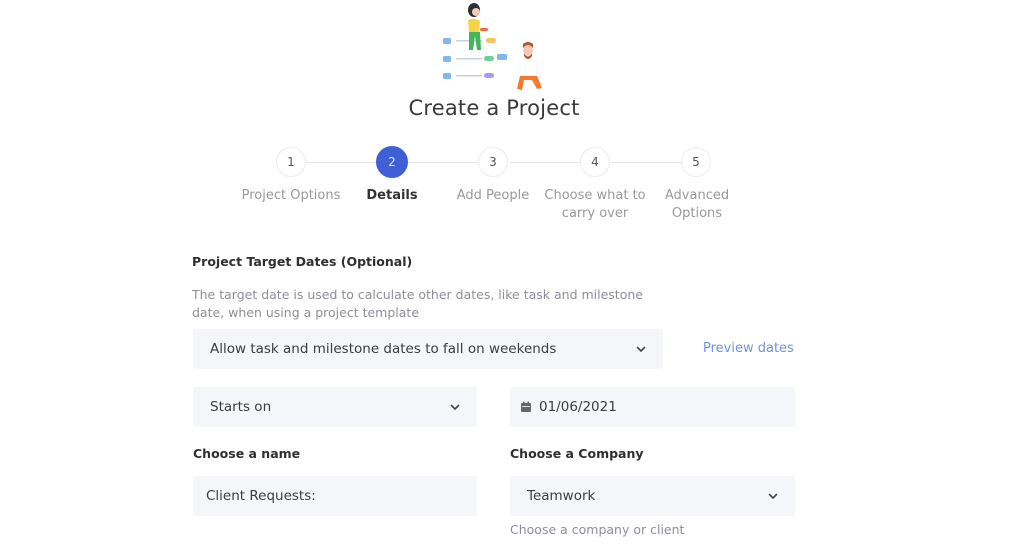 This screenshot has height=550, width=1024. Describe the element at coordinates (696, 162) in the screenshot. I see `step-5-circle: 5` at that location.